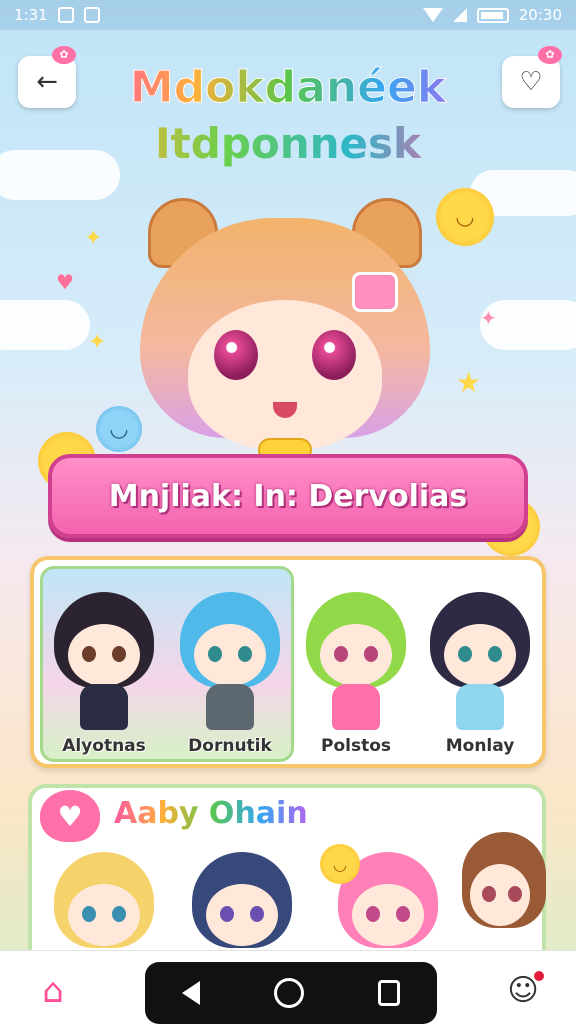 This screenshot has width=576, height=1024. Describe the element at coordinates (375, 292) in the screenshot. I see `heart-hairclip-icon` at that location.